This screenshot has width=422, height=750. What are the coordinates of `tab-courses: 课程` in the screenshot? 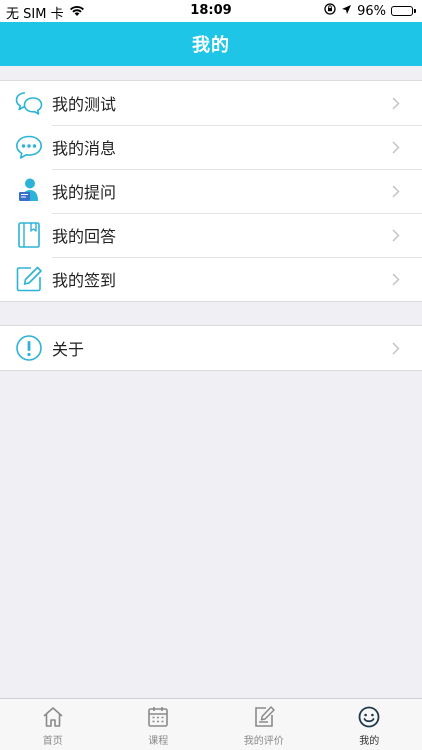 It's located at (159, 724).